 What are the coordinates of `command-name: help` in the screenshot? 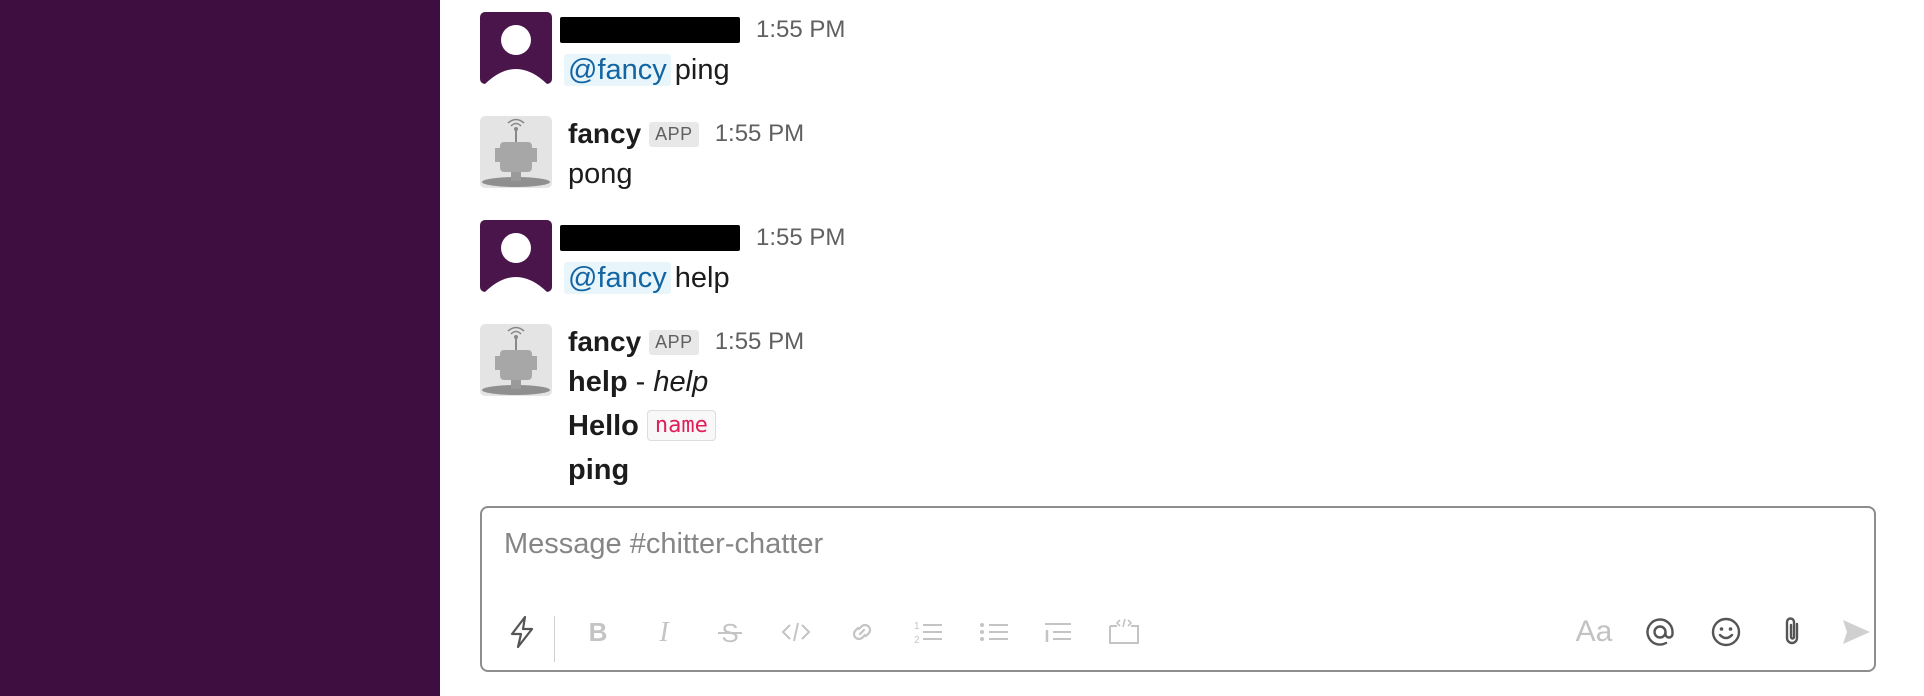 It's located at (598, 382).